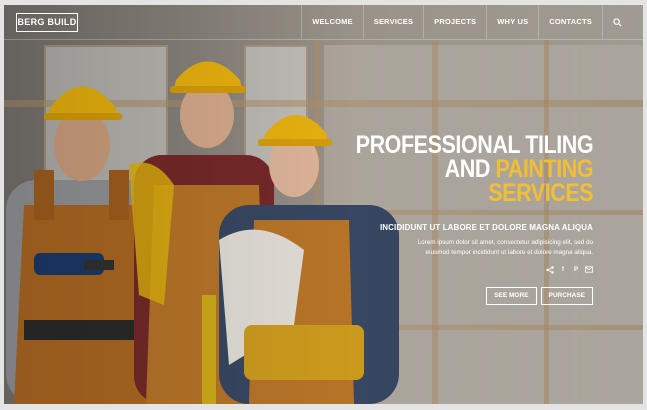 The image size is (647, 410). What do you see at coordinates (570, 22) in the screenshot?
I see `nav-item-contacts: CONTACTS` at bounding box center [570, 22].